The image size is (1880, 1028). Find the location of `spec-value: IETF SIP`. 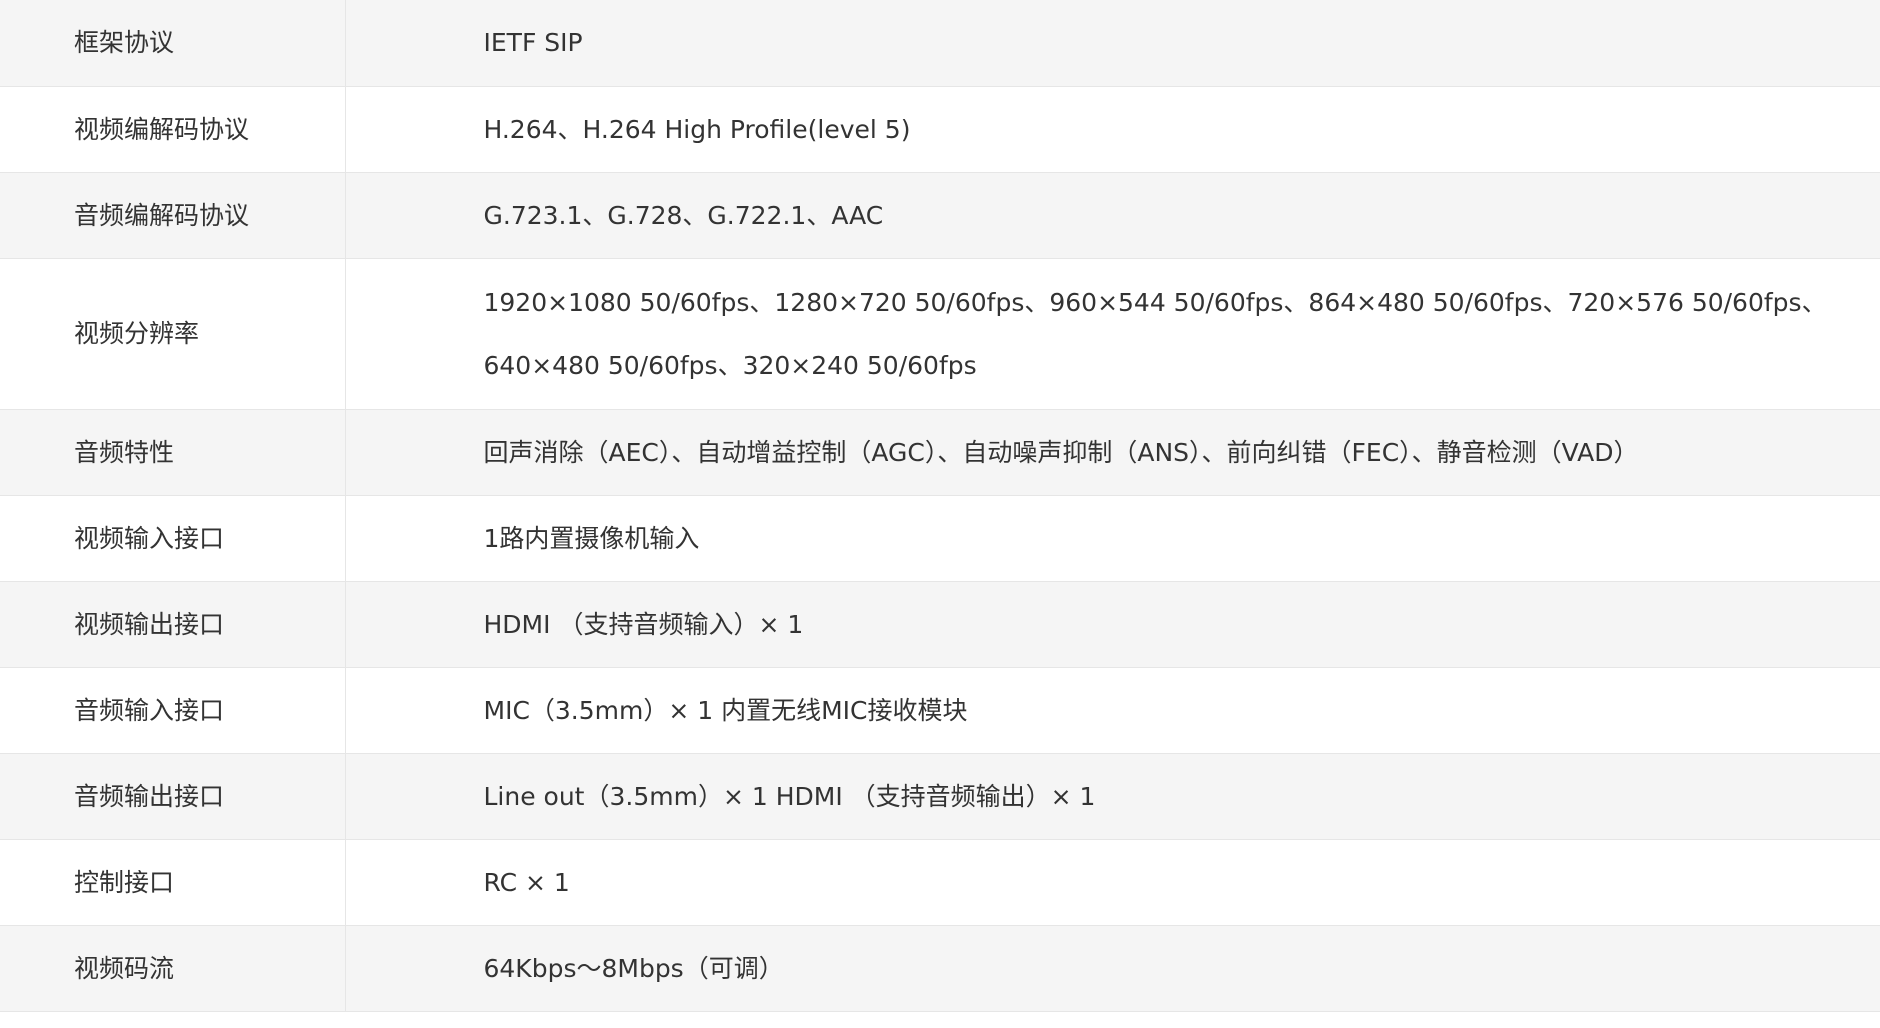

spec-value: IETF SIP is located at coordinates (1112, 43).